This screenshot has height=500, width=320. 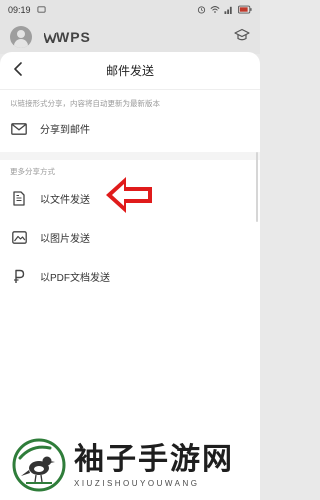 I want to click on send-as-pdf-option: 以PDF文档发送, so click(x=130, y=276).